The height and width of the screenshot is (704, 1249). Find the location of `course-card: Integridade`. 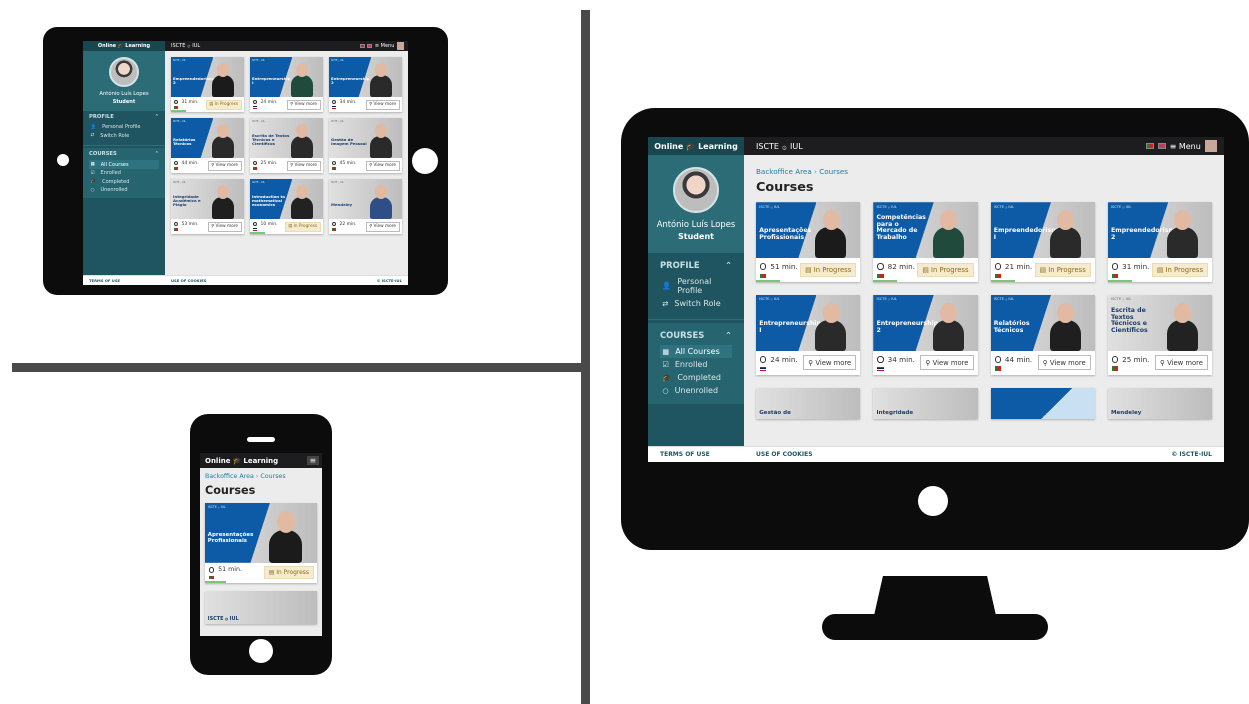

course-card: Integridade is located at coordinates (925, 403).